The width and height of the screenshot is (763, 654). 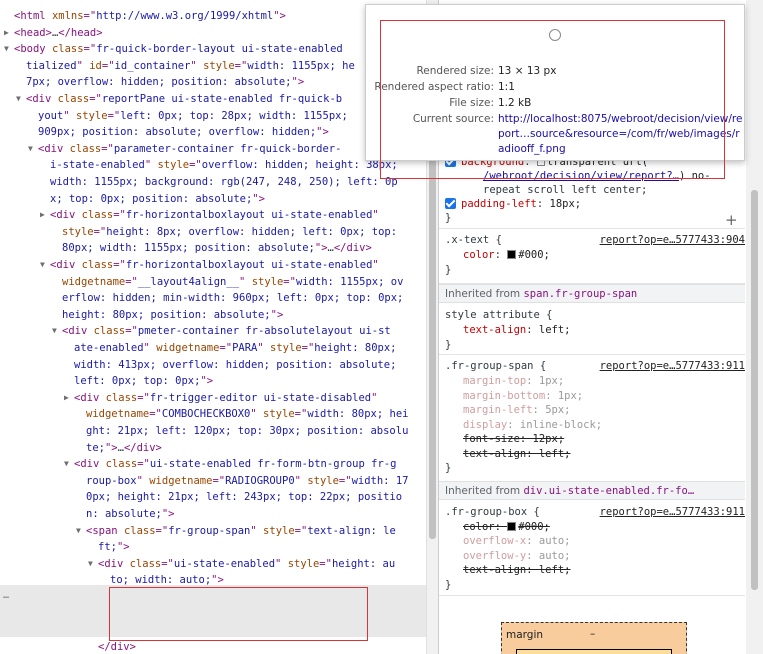 I want to click on style-decl-text-align: text-align: left;, so click(x=516, y=454).